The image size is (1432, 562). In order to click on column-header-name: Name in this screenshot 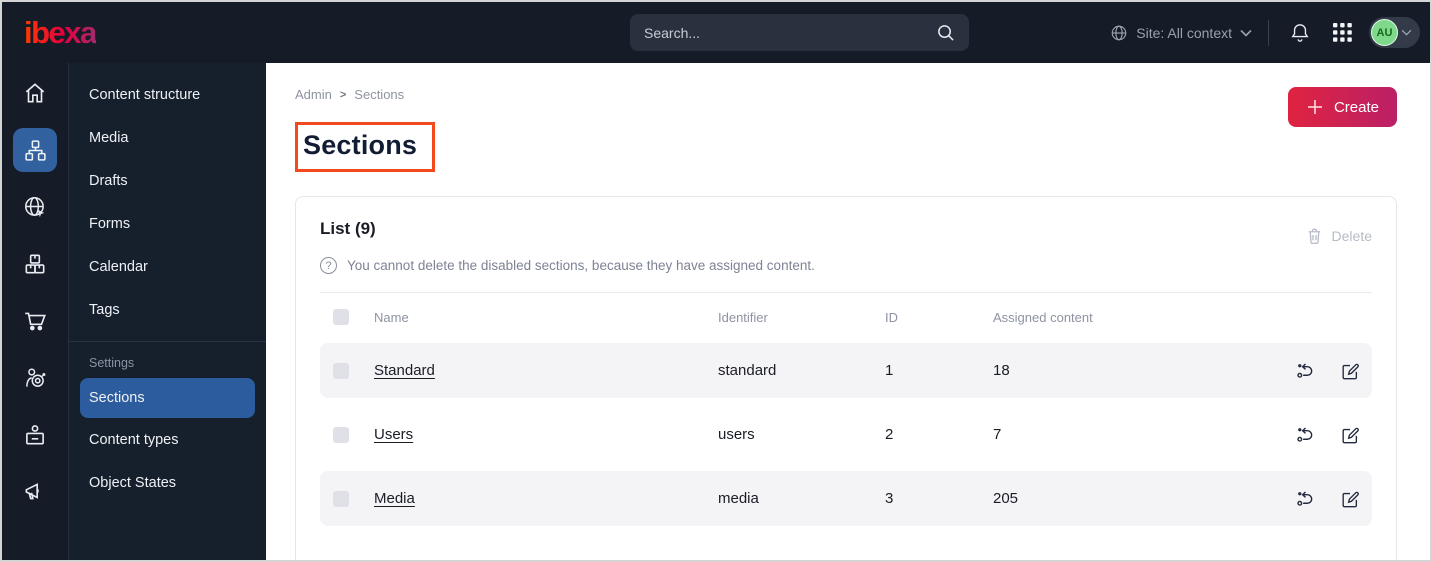, I will do `click(391, 317)`.